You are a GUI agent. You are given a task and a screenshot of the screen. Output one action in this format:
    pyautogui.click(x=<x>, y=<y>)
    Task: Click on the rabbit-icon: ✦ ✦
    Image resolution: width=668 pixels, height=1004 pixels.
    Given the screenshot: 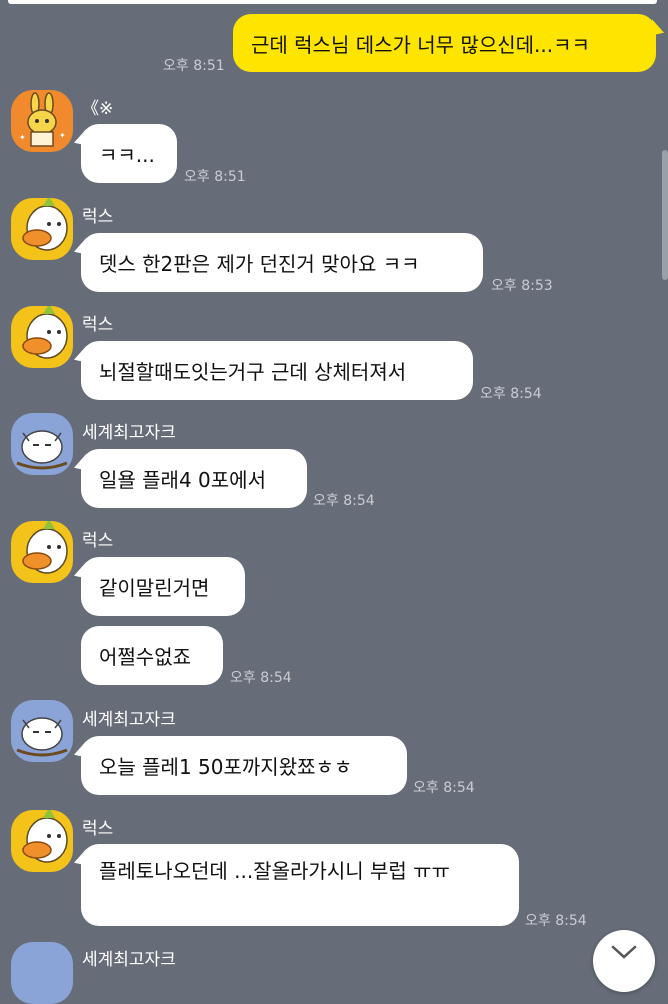 What is the action you would take?
    pyautogui.click(x=42, y=119)
    